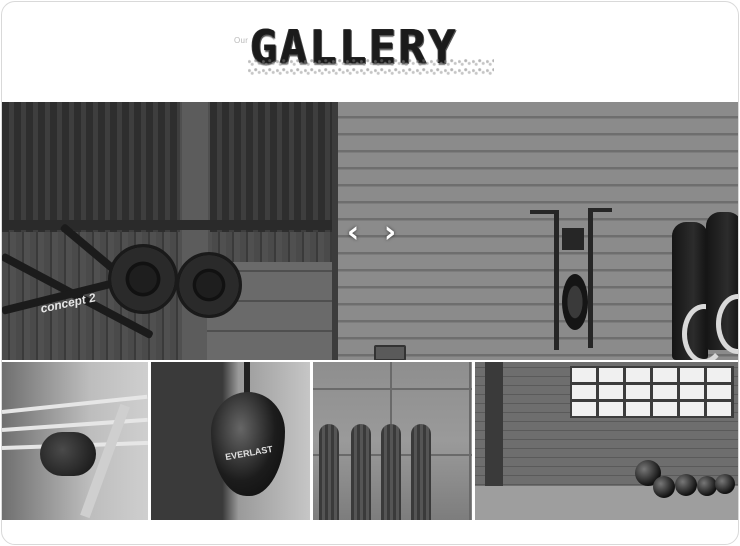 Image resolution: width=740 pixels, height=546 pixels. What do you see at coordinates (494, 424) in the screenshot?
I see `brick-room-column` at bounding box center [494, 424].